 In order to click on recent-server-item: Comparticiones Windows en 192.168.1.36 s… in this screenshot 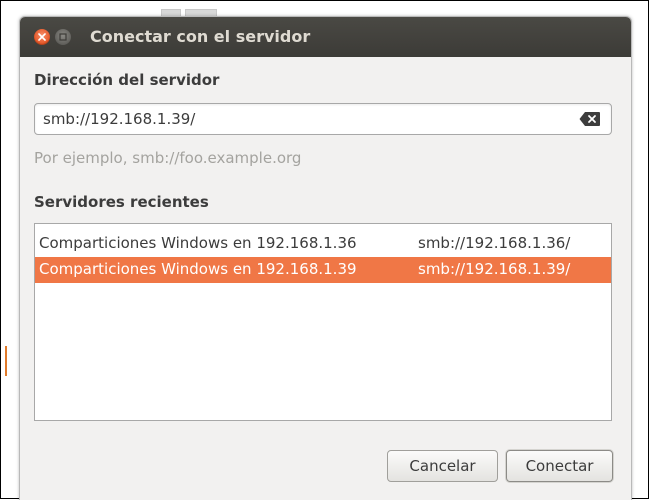, I will do `click(323, 244)`.